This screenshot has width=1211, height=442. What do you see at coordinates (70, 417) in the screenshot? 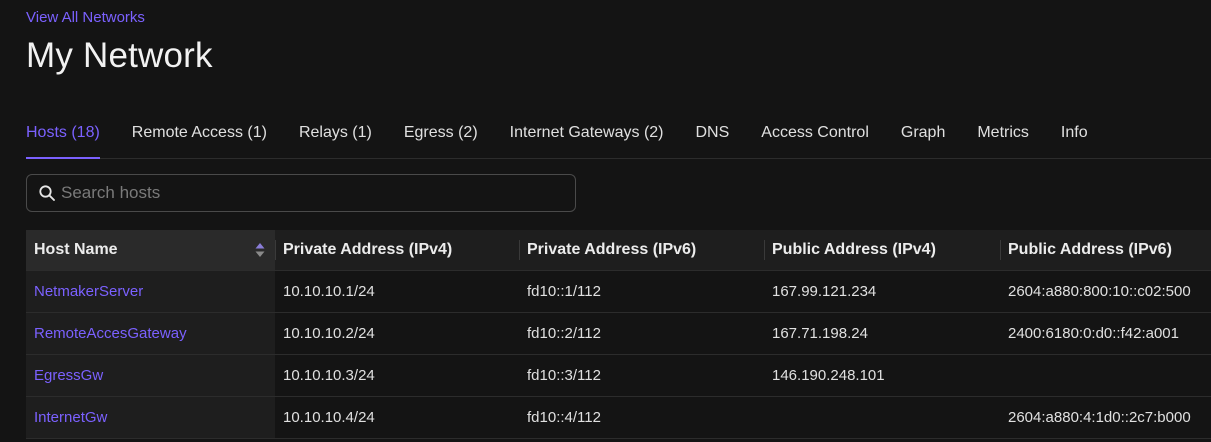
I see `host-link: InternetGw` at bounding box center [70, 417].